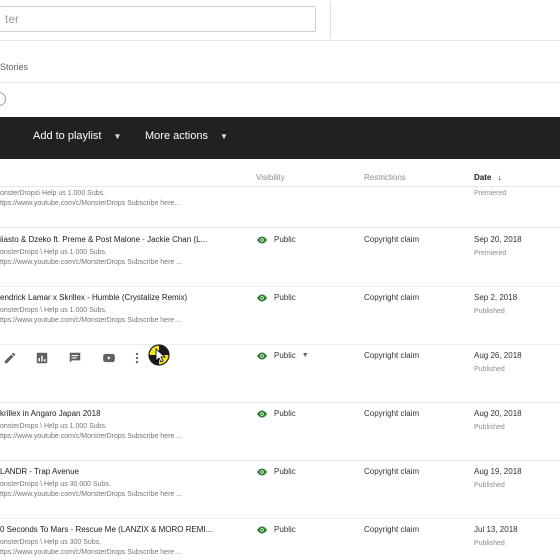 The image size is (560, 560). Describe the element at coordinates (137, 358) in the screenshot. I see `more-options-icon` at that location.